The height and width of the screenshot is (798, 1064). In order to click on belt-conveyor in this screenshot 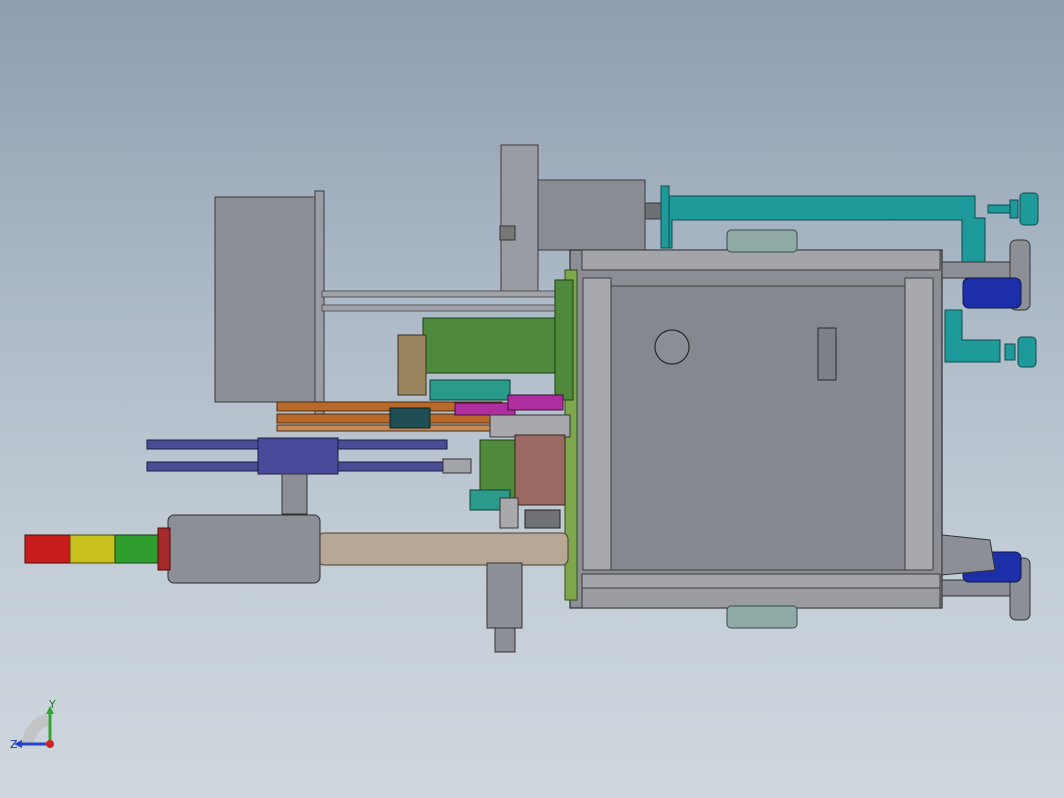, I will do `click(309, 476)`.